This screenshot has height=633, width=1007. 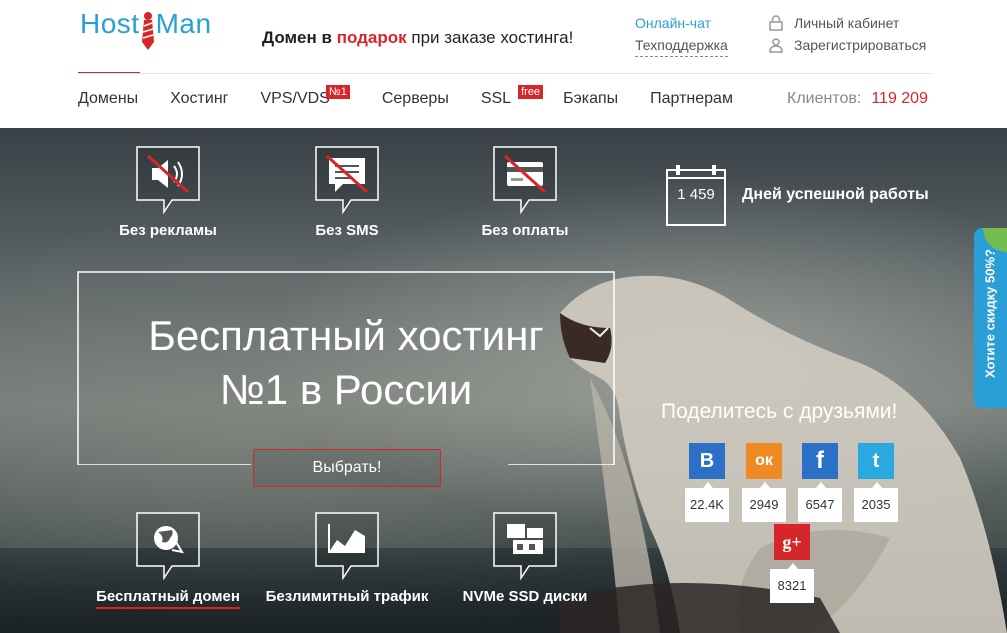 What do you see at coordinates (346, 335) in the screenshot?
I see `hero-title-line1: Бесплатный хостинг` at bounding box center [346, 335].